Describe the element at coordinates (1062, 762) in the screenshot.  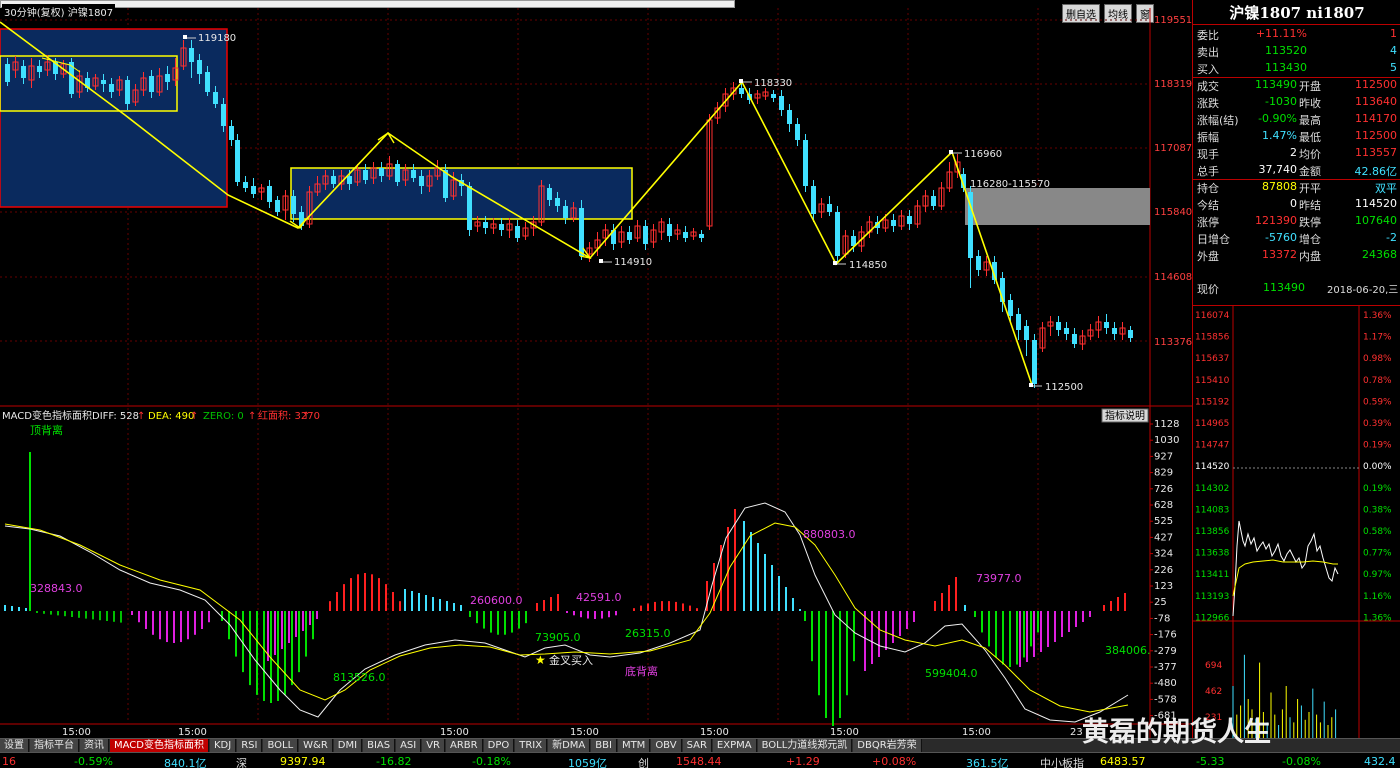
I see `status-label: 中小板指` at that location.